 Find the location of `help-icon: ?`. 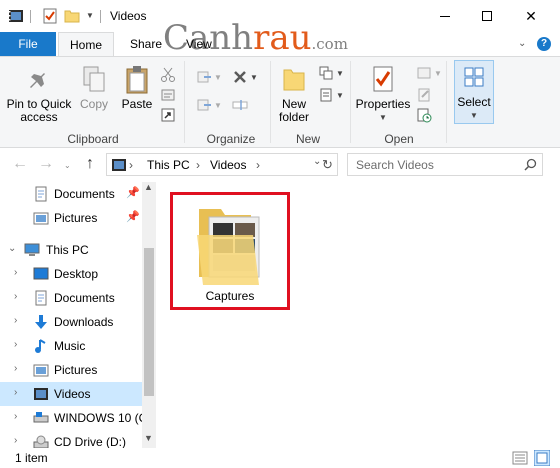

help-icon: ? is located at coordinates (544, 44).